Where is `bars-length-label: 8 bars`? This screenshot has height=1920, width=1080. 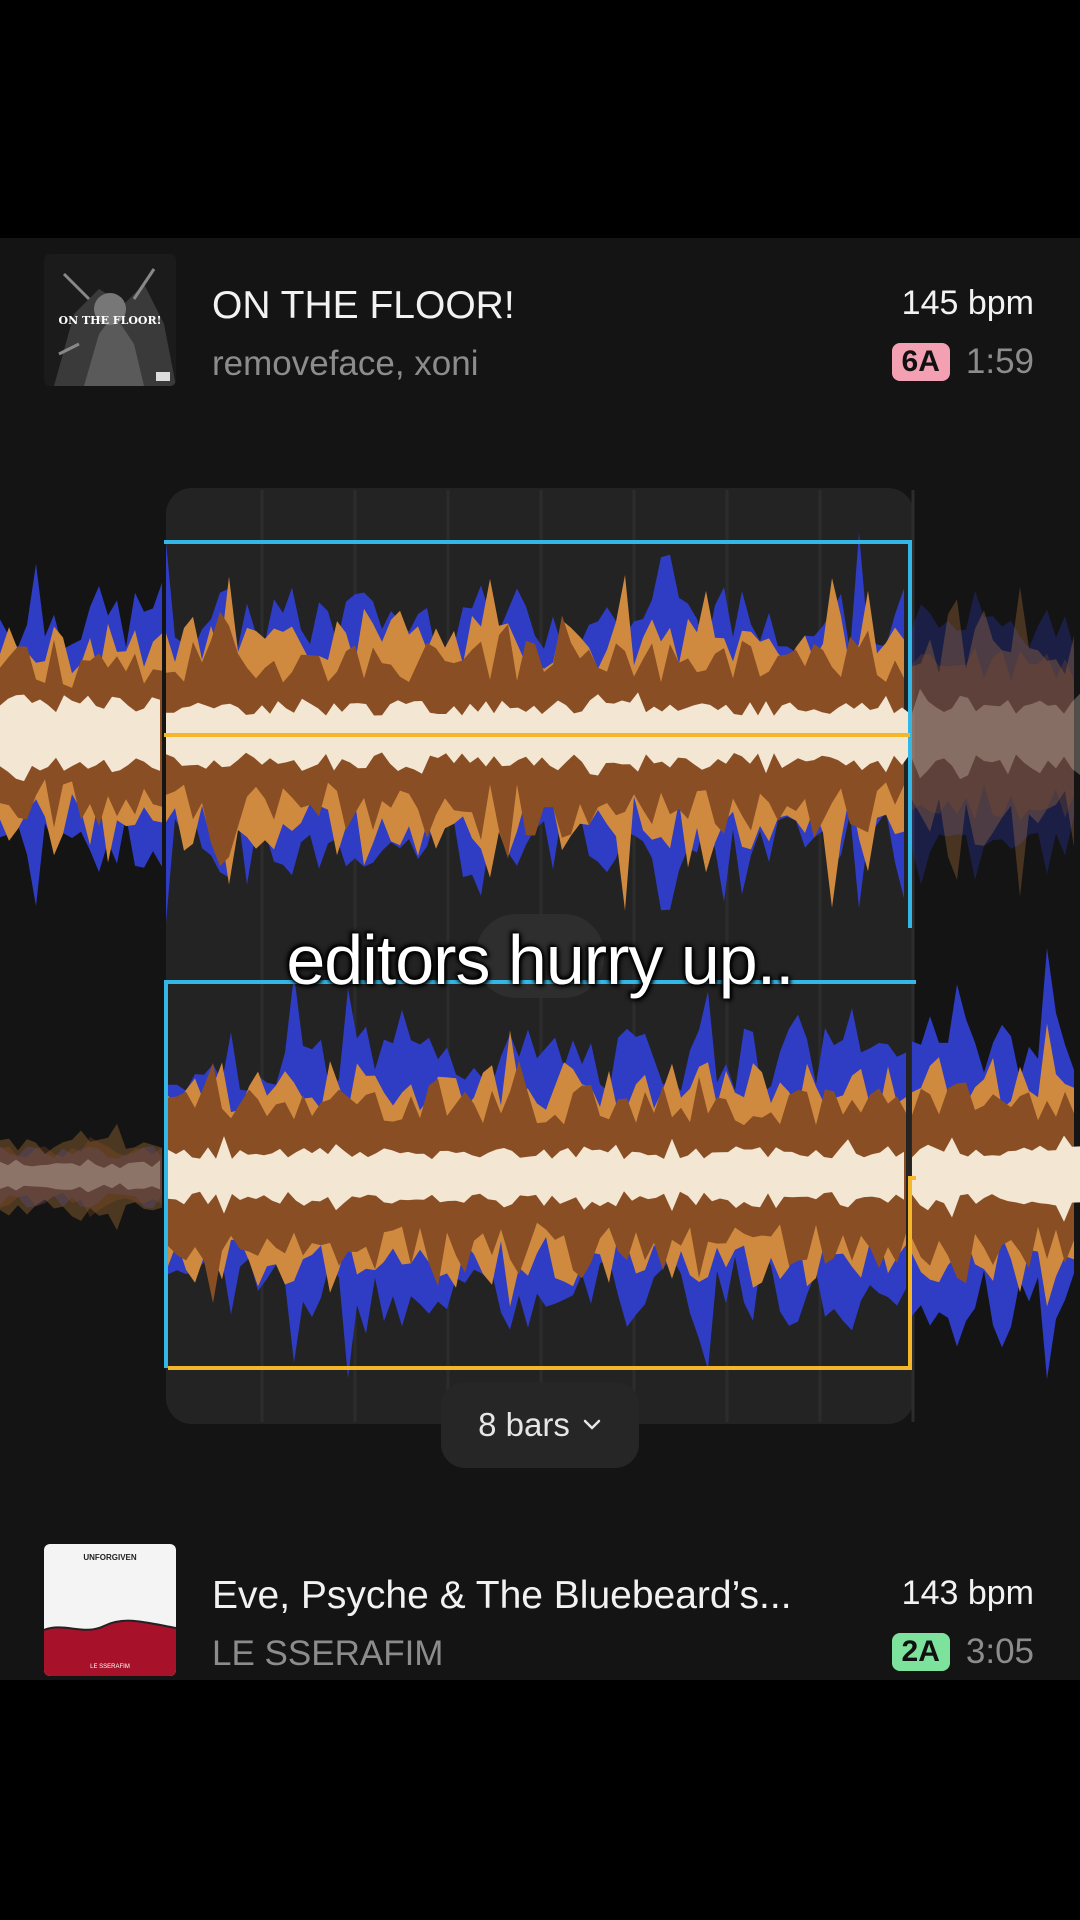 bars-length-label: 8 bars is located at coordinates (524, 1424).